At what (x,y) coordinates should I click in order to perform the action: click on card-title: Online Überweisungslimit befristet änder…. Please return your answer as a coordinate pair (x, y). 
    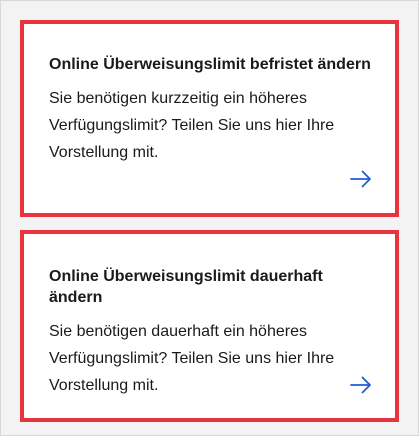
    Looking at the image, I should click on (210, 64).